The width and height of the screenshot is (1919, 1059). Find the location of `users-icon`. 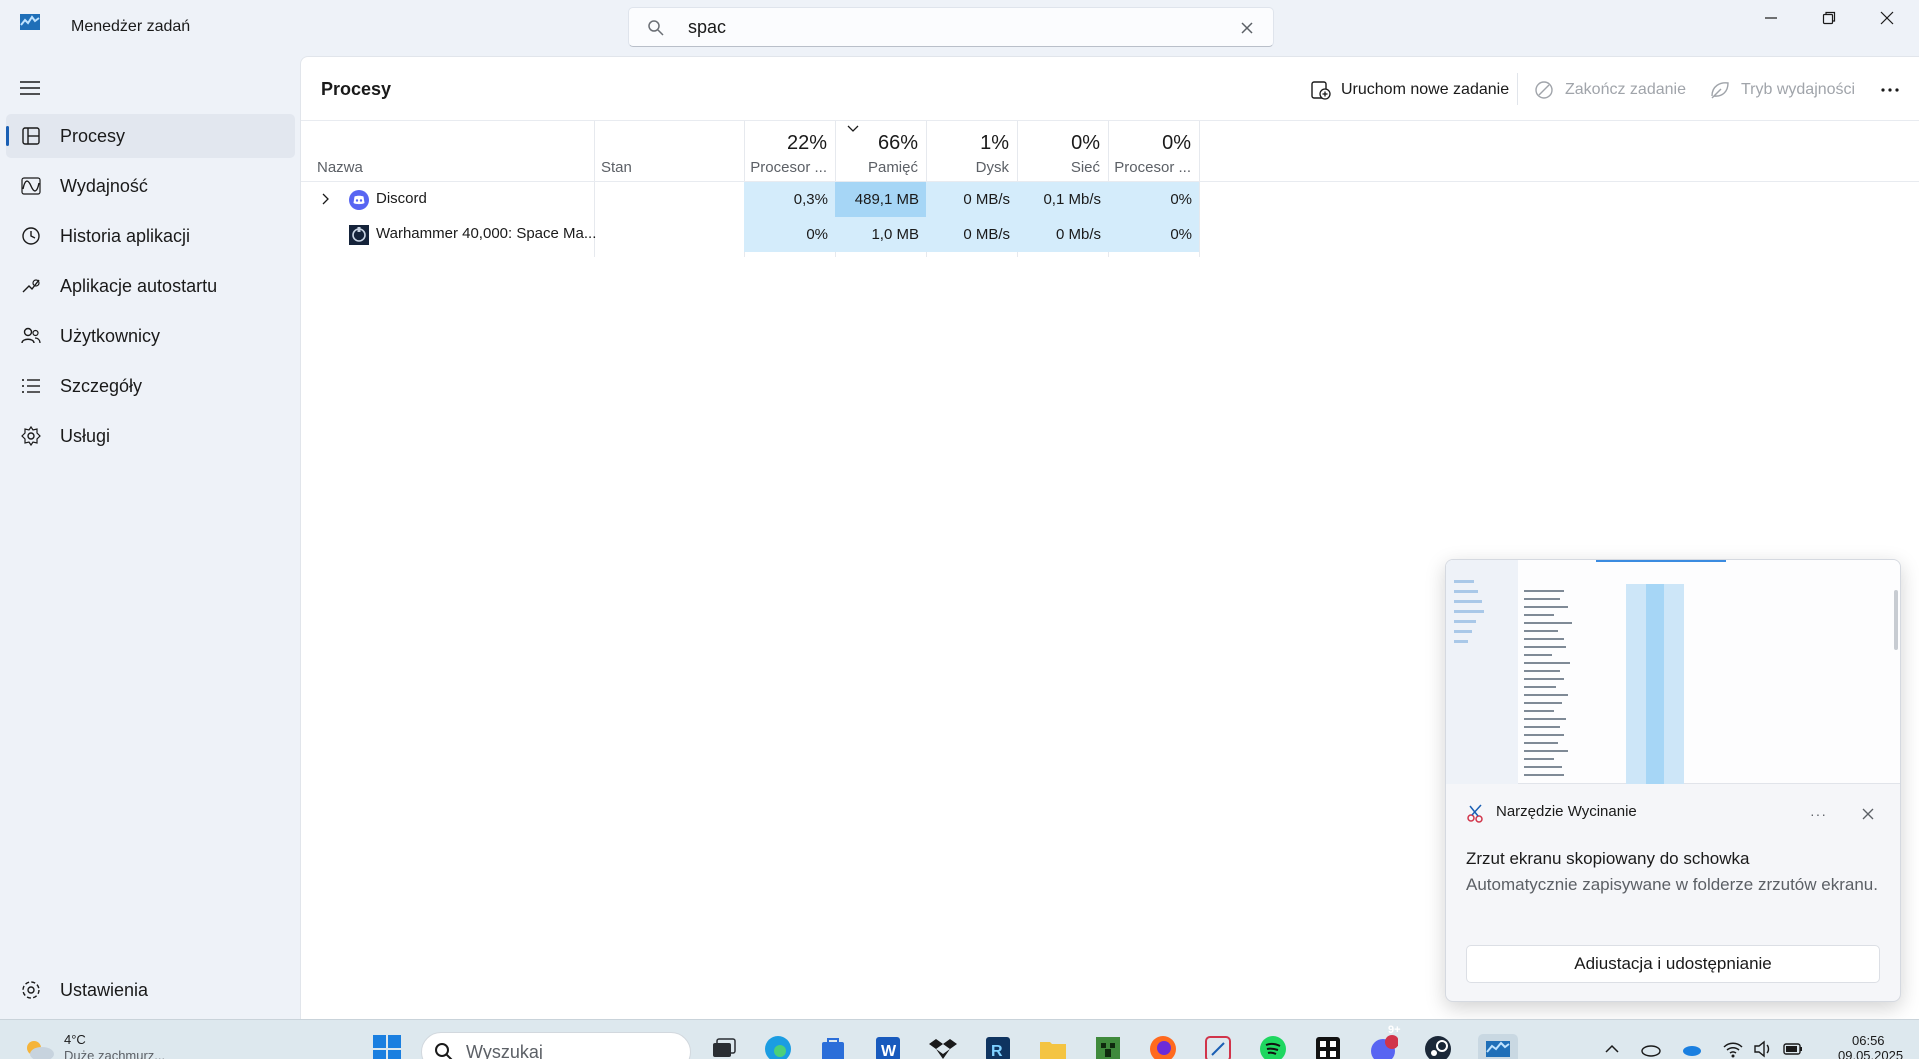

users-icon is located at coordinates (31, 335).